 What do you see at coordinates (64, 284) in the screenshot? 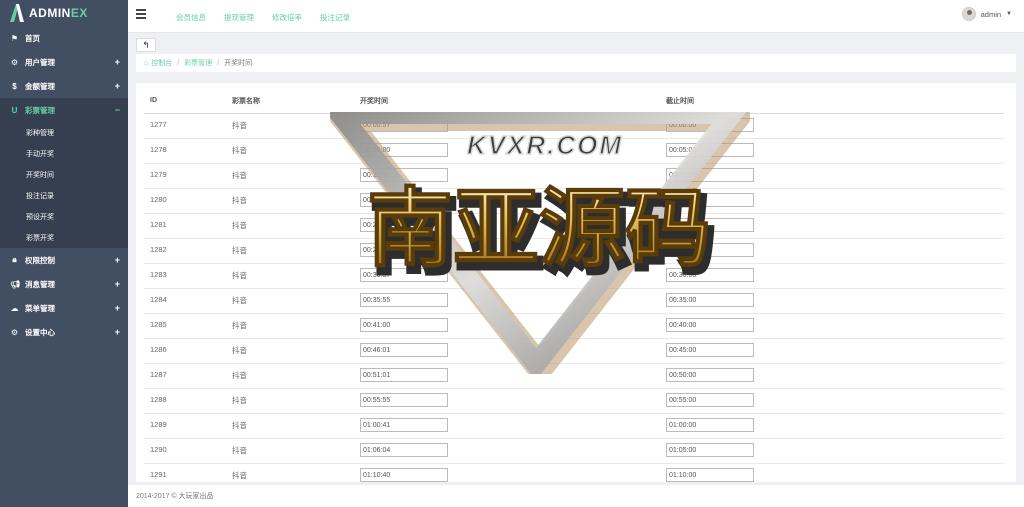
I see `sidebar-item-items21: 📢︎ 消息管理 +` at bounding box center [64, 284].